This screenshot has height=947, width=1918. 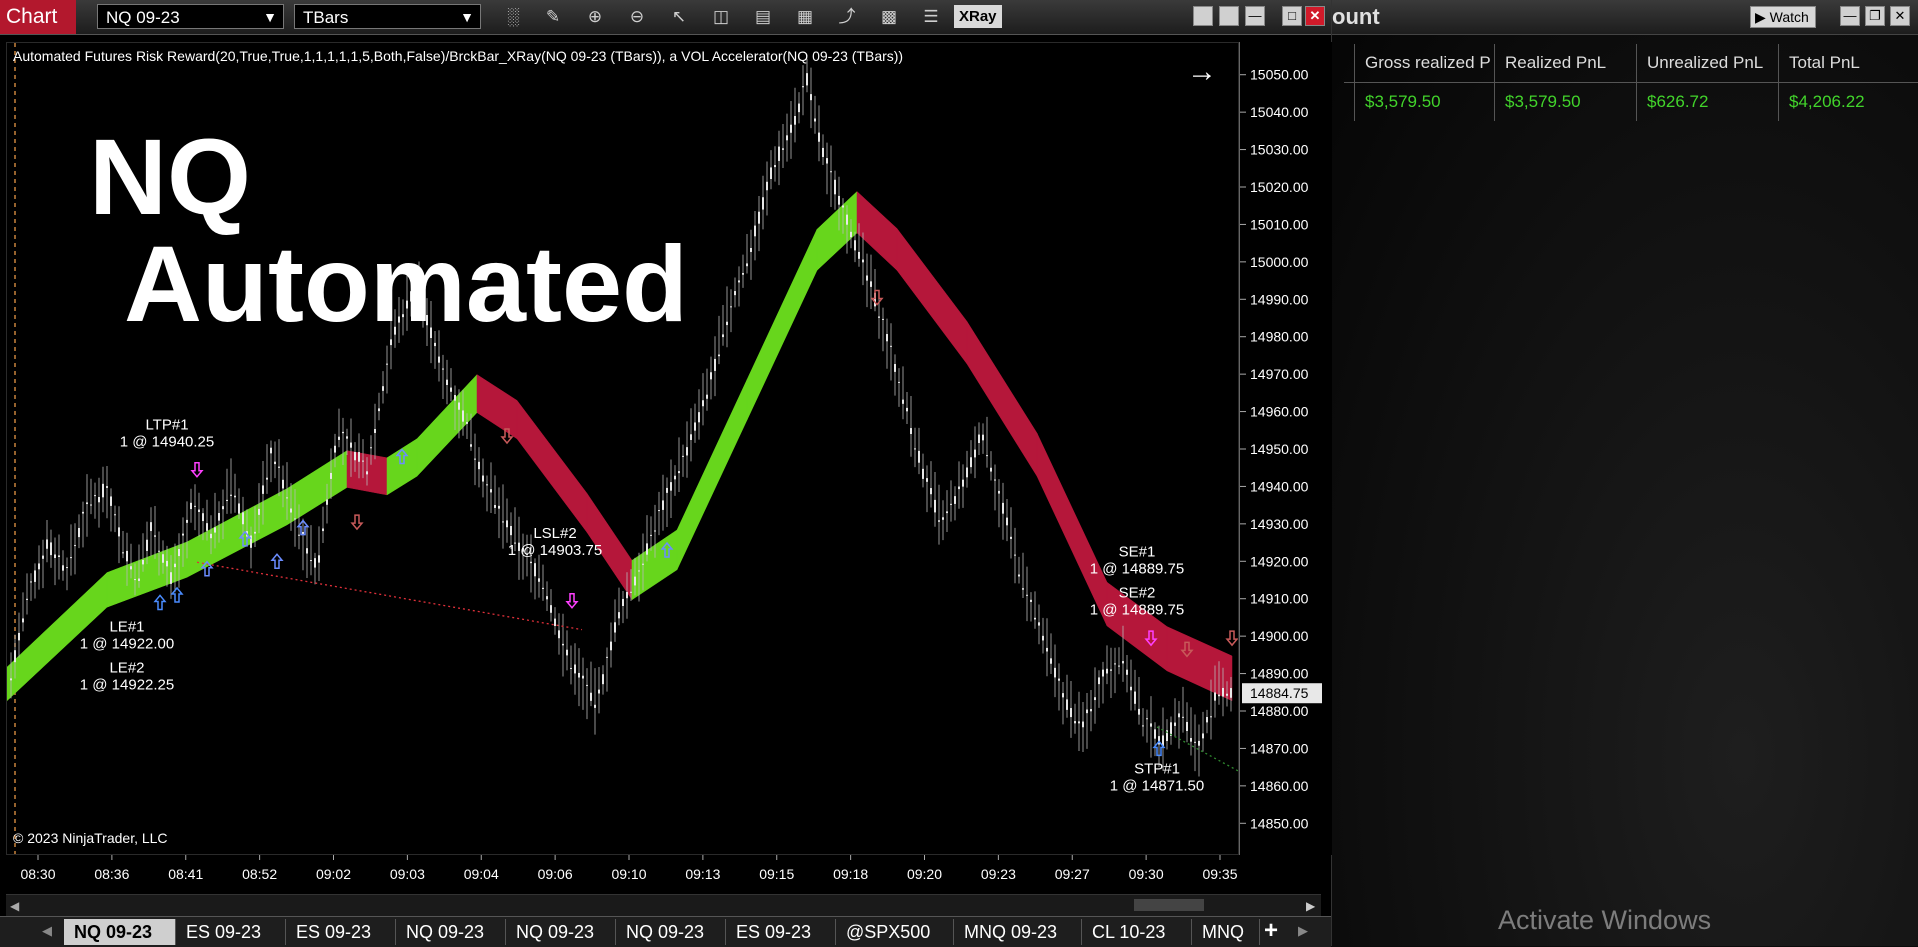 What do you see at coordinates (1707, 63) in the screenshot?
I see `column-header-unrealized-pnl: Unrealized PnL` at bounding box center [1707, 63].